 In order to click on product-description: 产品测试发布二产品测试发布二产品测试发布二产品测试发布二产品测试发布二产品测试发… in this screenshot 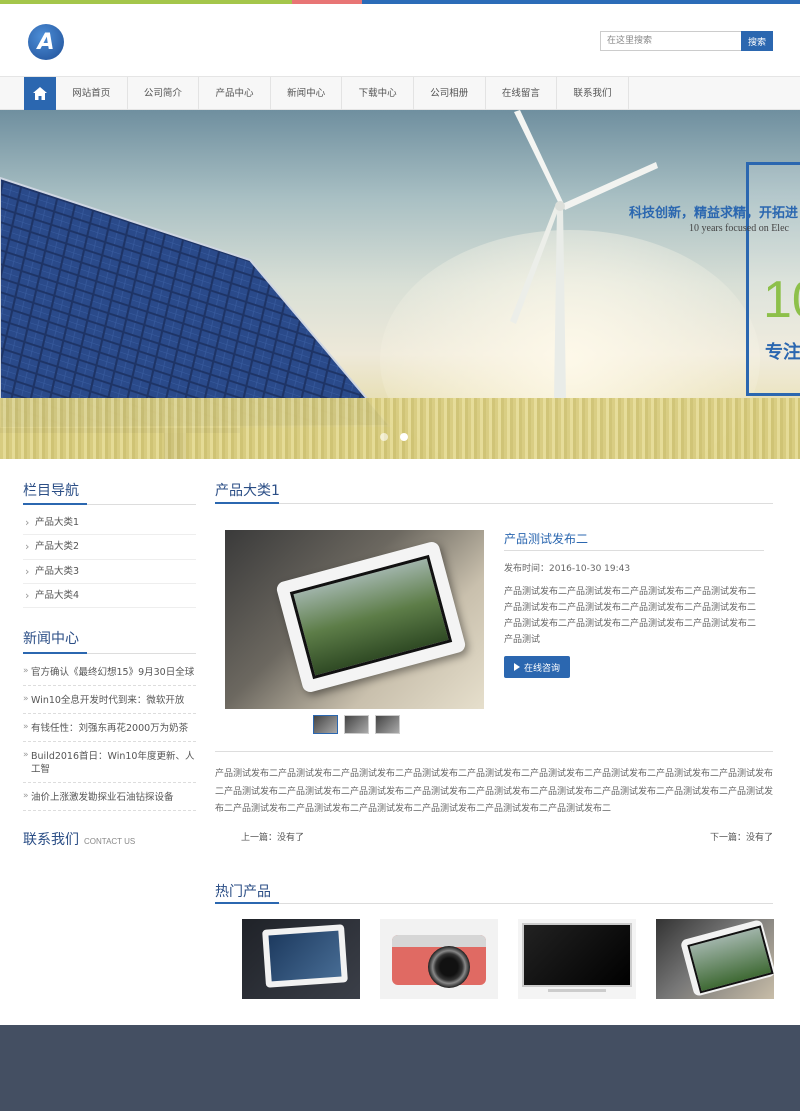, I will do `click(630, 616)`.